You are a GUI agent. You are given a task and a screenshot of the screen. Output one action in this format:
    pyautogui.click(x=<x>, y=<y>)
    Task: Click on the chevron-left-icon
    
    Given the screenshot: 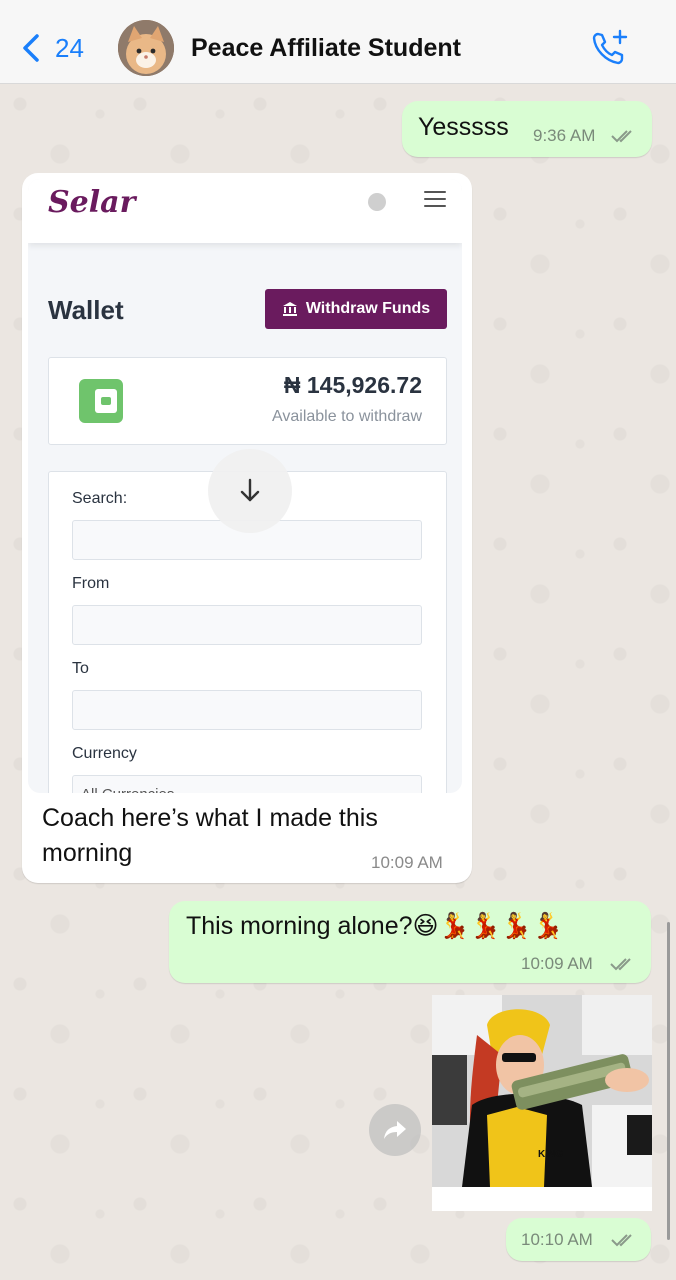 What is the action you would take?
    pyautogui.click(x=31, y=48)
    